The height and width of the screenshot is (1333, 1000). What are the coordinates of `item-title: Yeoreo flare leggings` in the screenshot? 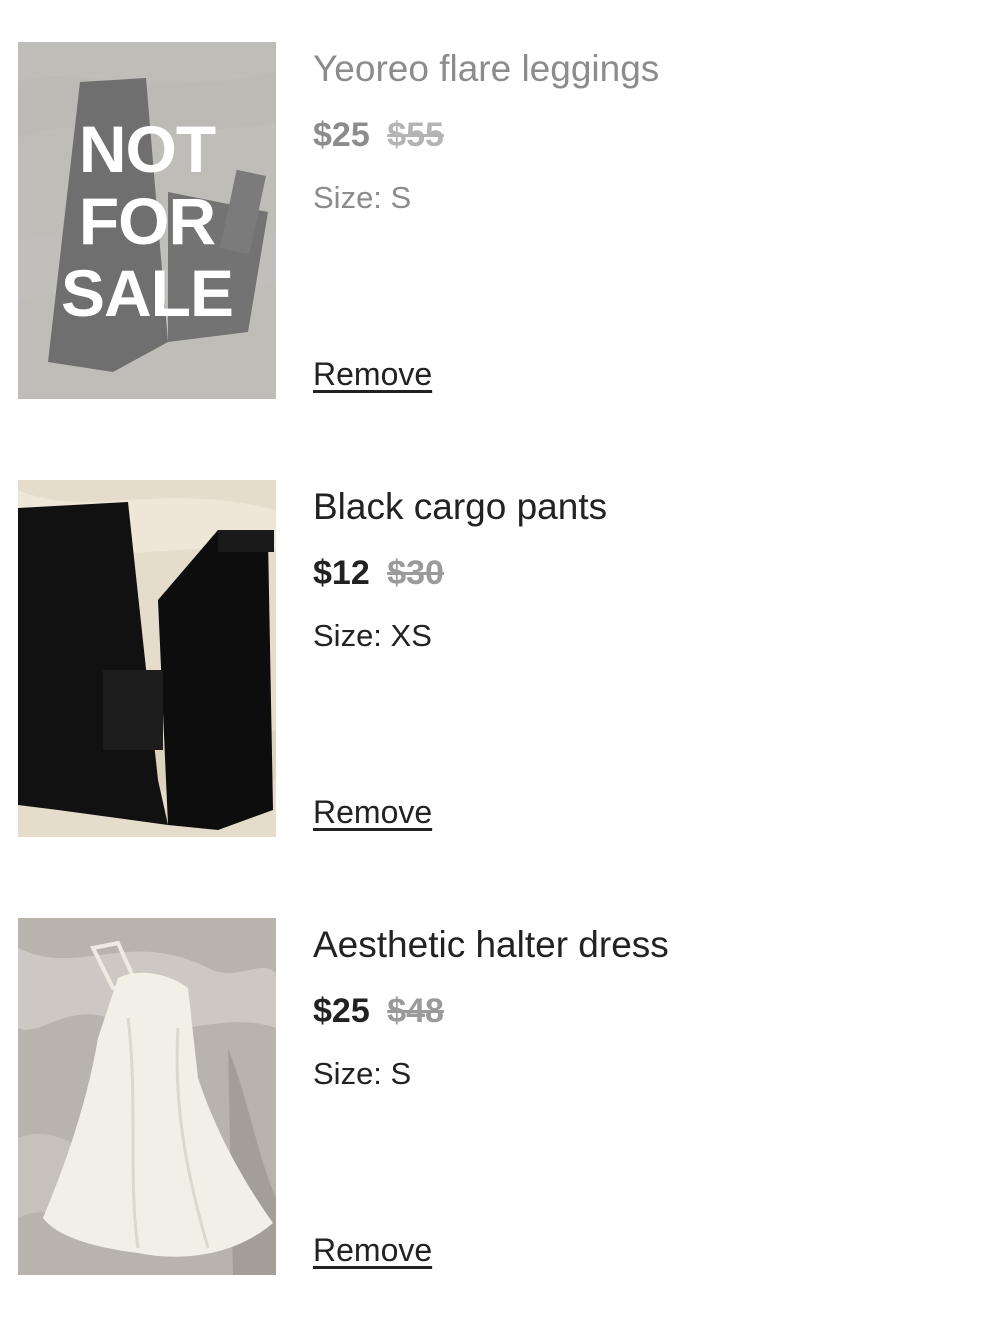 It's located at (486, 69).